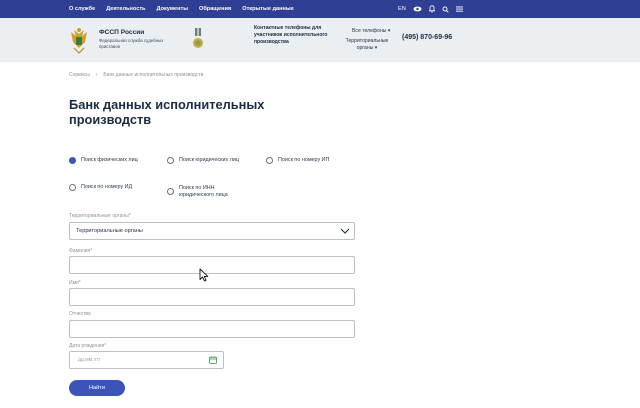  Describe the element at coordinates (167, 112) in the screenshot. I see `page-title: Банк данных исполнительных производств` at that location.